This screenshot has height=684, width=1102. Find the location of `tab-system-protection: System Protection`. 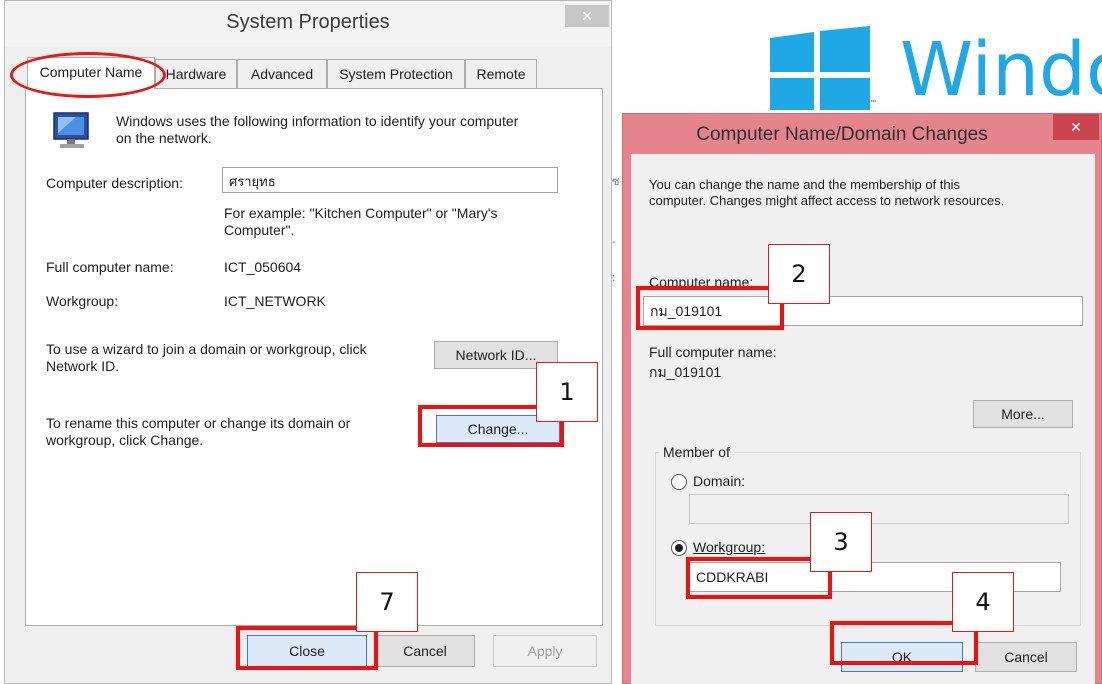

tab-system-protection: System Protection is located at coordinates (396, 74).